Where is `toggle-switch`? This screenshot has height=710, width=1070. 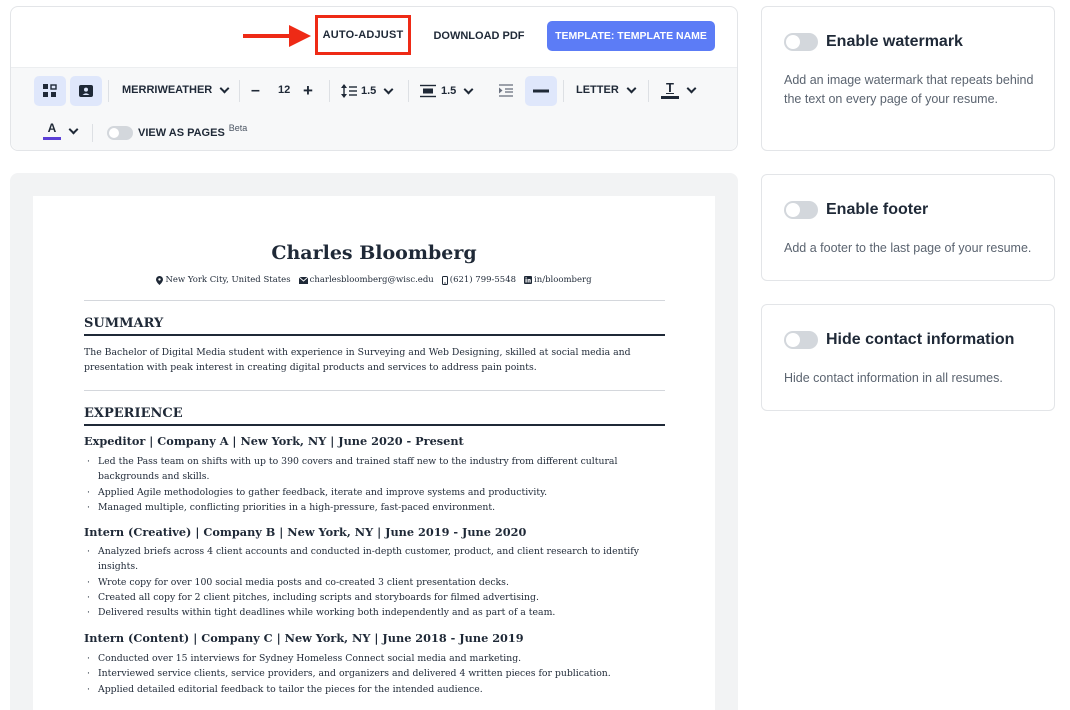 toggle-switch is located at coordinates (120, 133).